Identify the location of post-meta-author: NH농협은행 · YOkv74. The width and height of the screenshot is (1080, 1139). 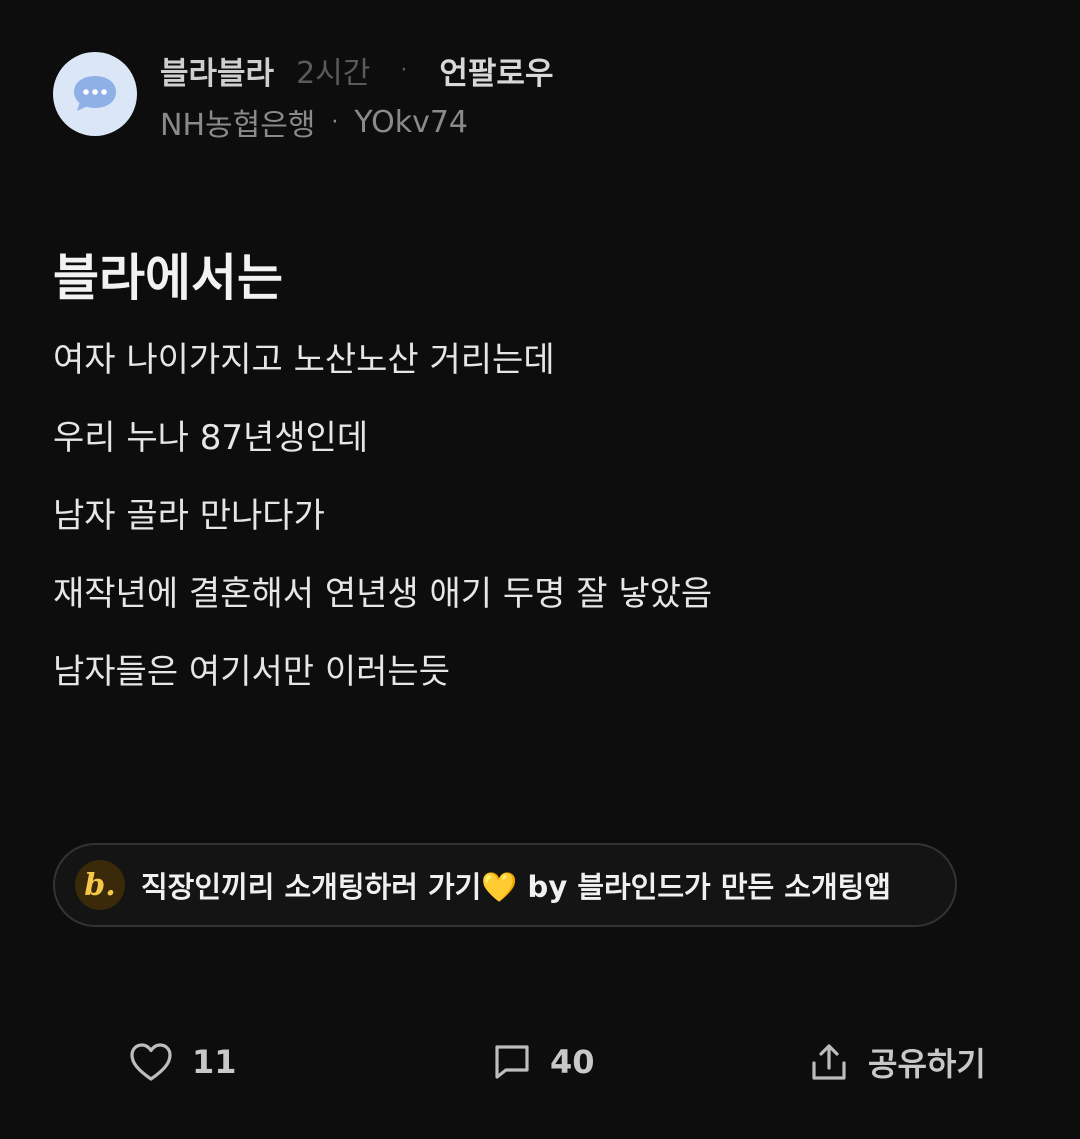
(314, 124).